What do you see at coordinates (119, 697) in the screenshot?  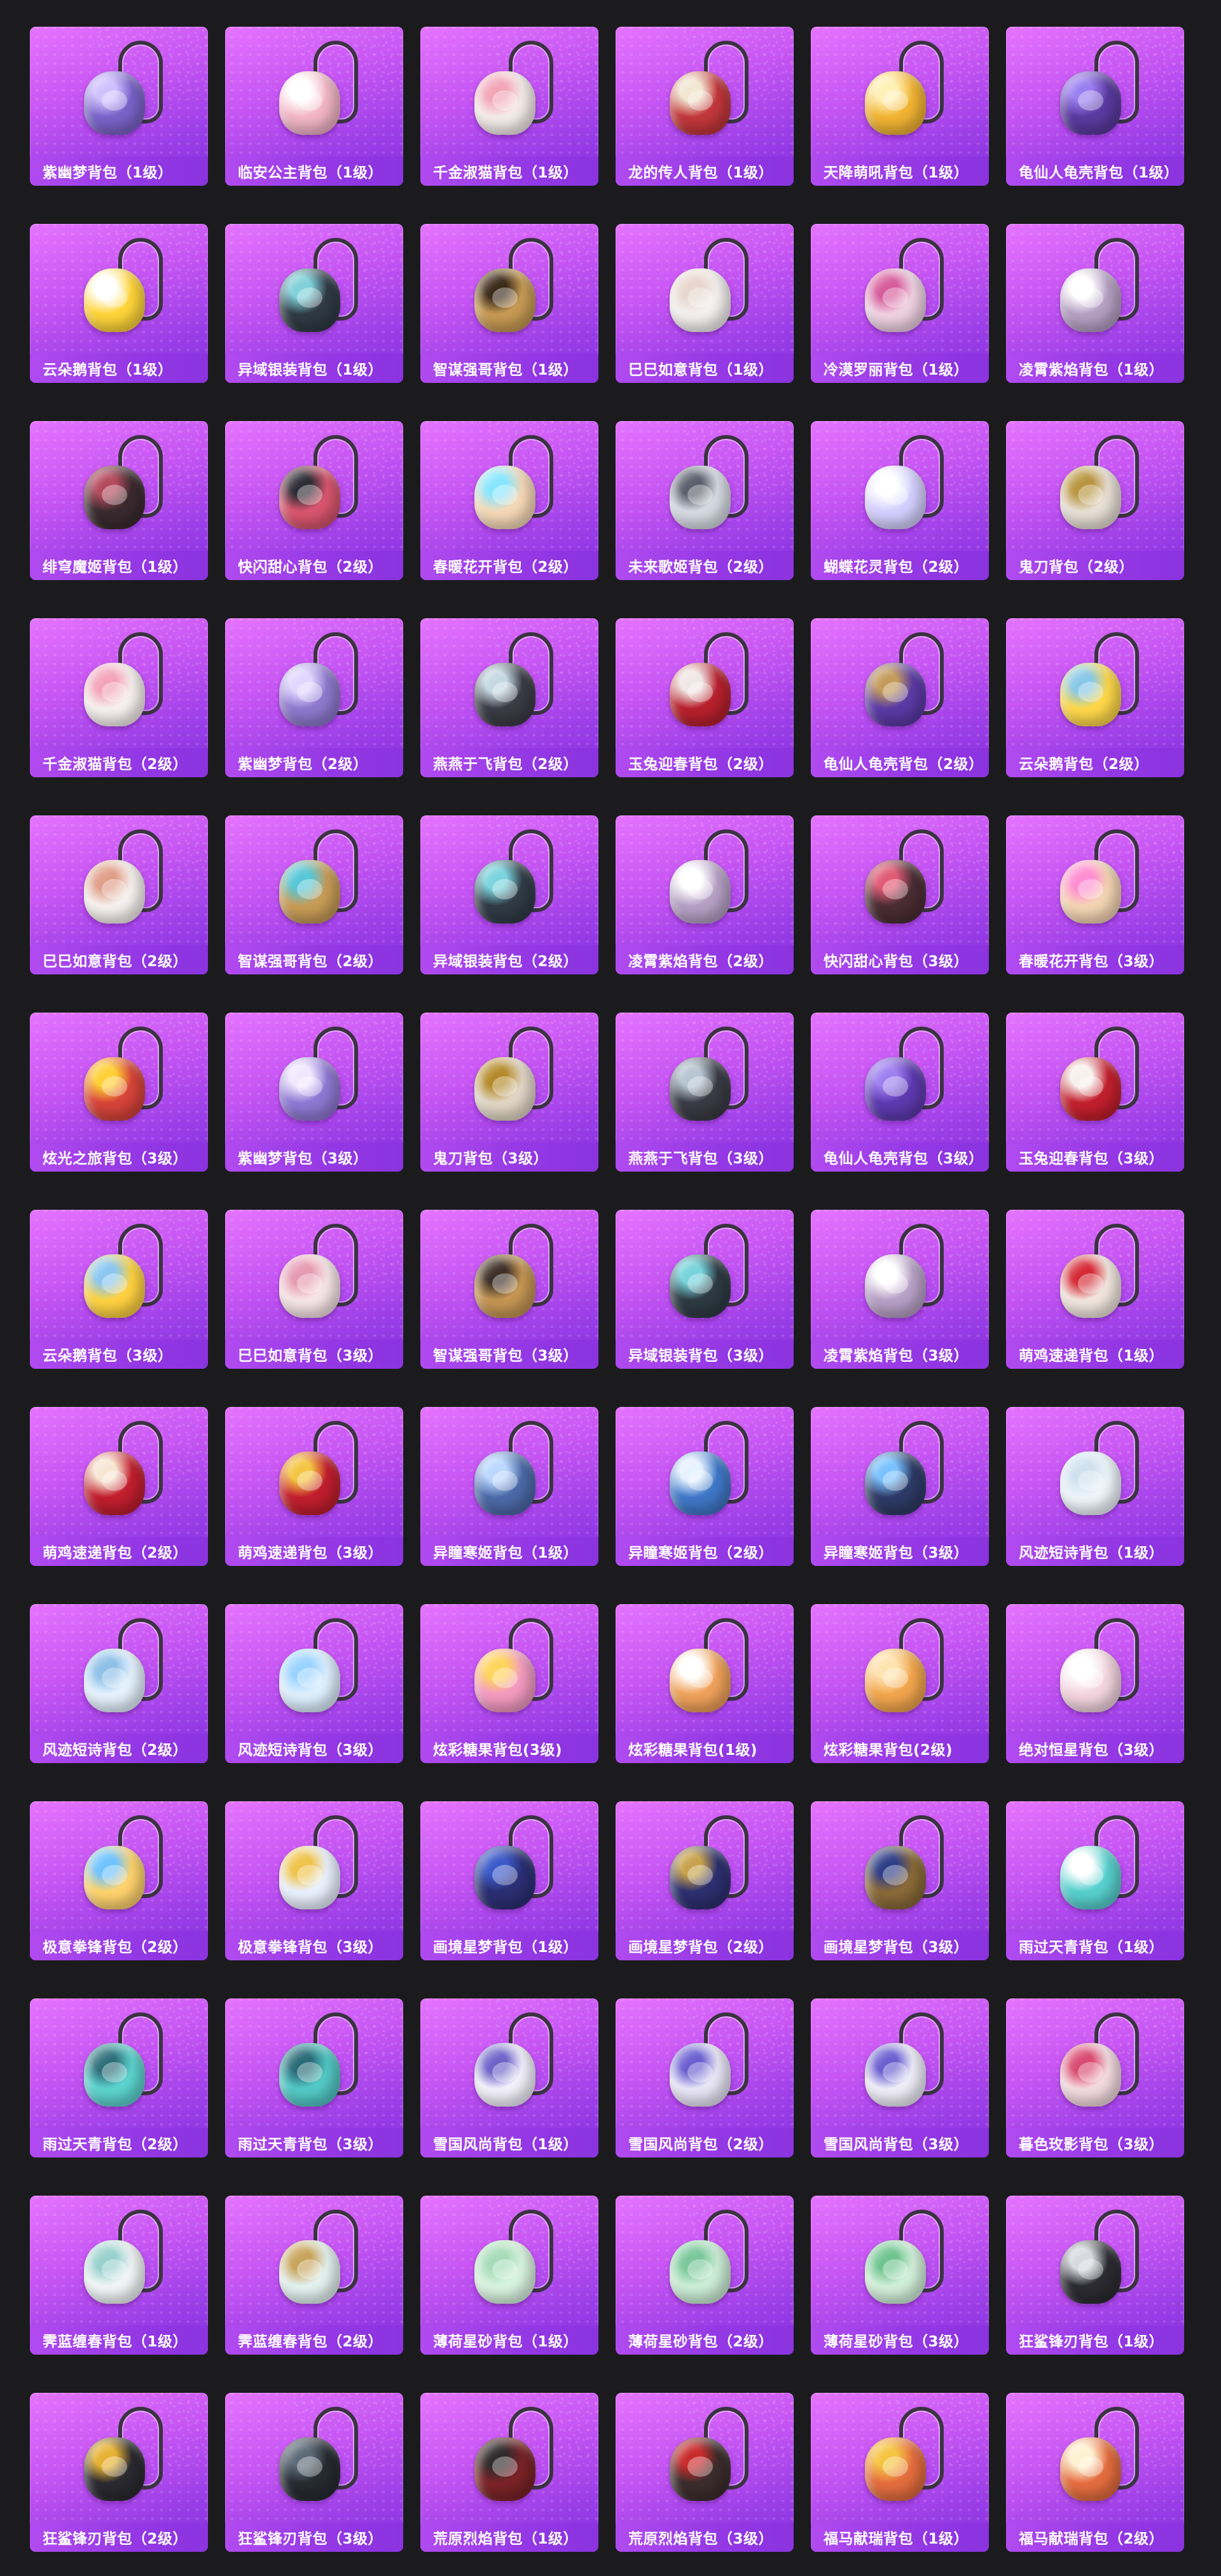 I see `backpack-card: 千金淑猫背包（2级）` at bounding box center [119, 697].